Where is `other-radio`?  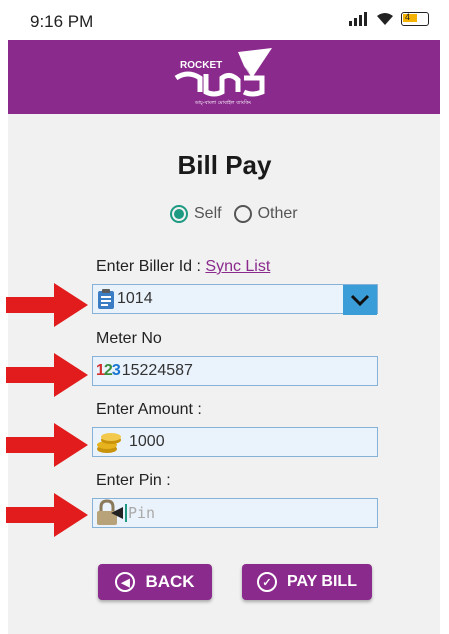 other-radio is located at coordinates (242, 214).